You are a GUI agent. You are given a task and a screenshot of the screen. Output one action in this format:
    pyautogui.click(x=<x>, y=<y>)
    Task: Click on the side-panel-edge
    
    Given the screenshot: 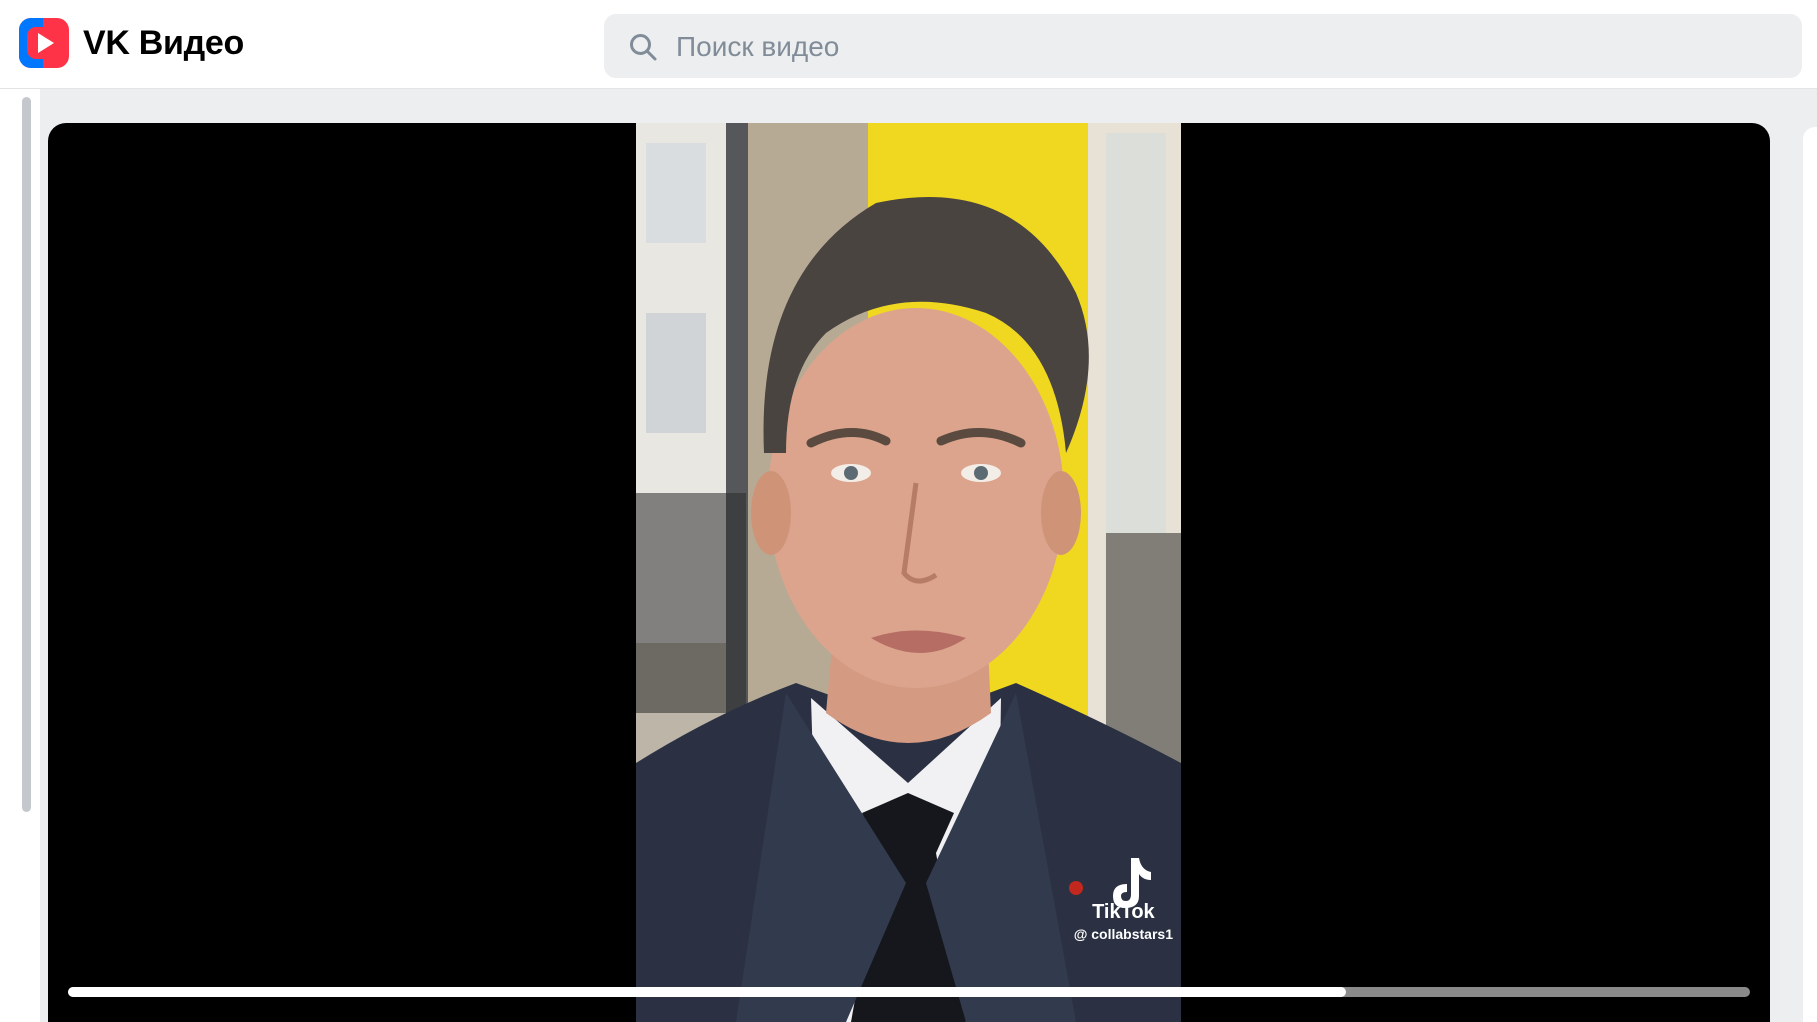 What is the action you would take?
    pyautogui.click(x=1810, y=574)
    